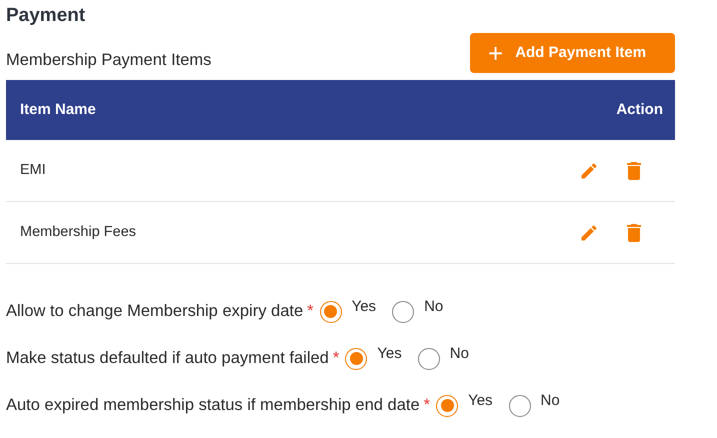 The image size is (717, 438). Describe the element at coordinates (46, 16) in the screenshot. I see `section-title: Payment` at that location.